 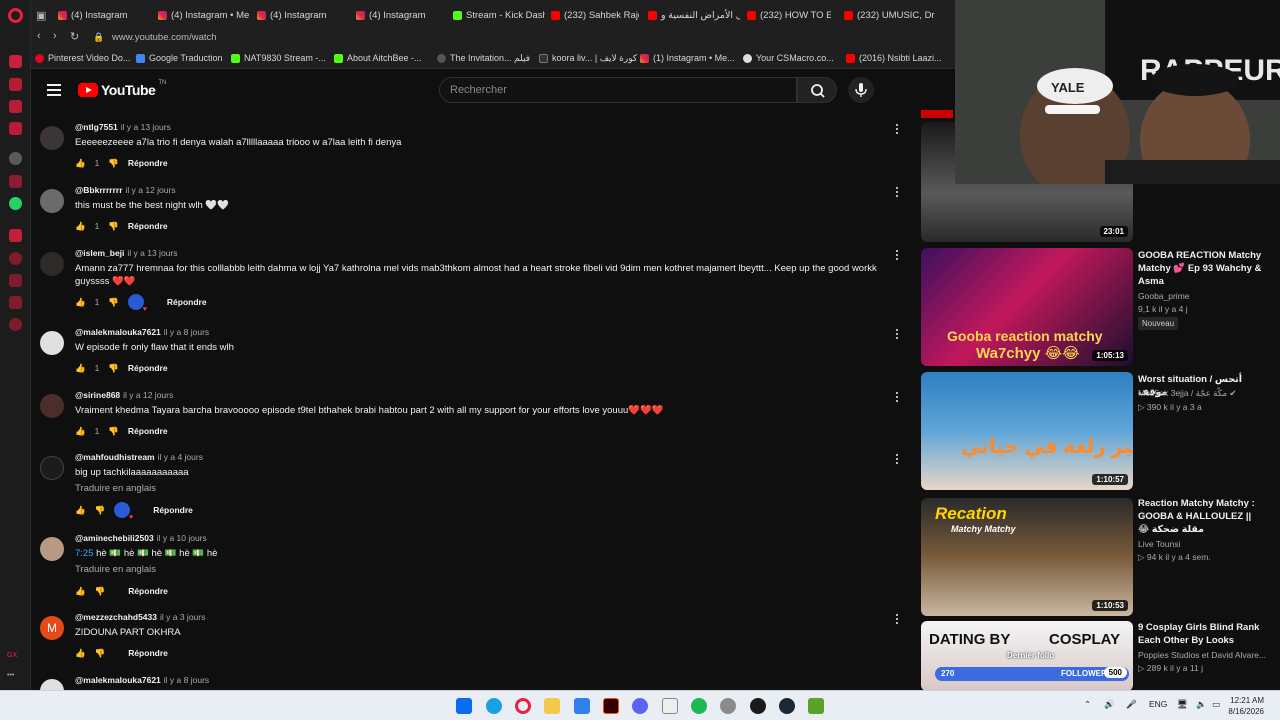 I want to click on voice-search-button, so click(x=861, y=90).